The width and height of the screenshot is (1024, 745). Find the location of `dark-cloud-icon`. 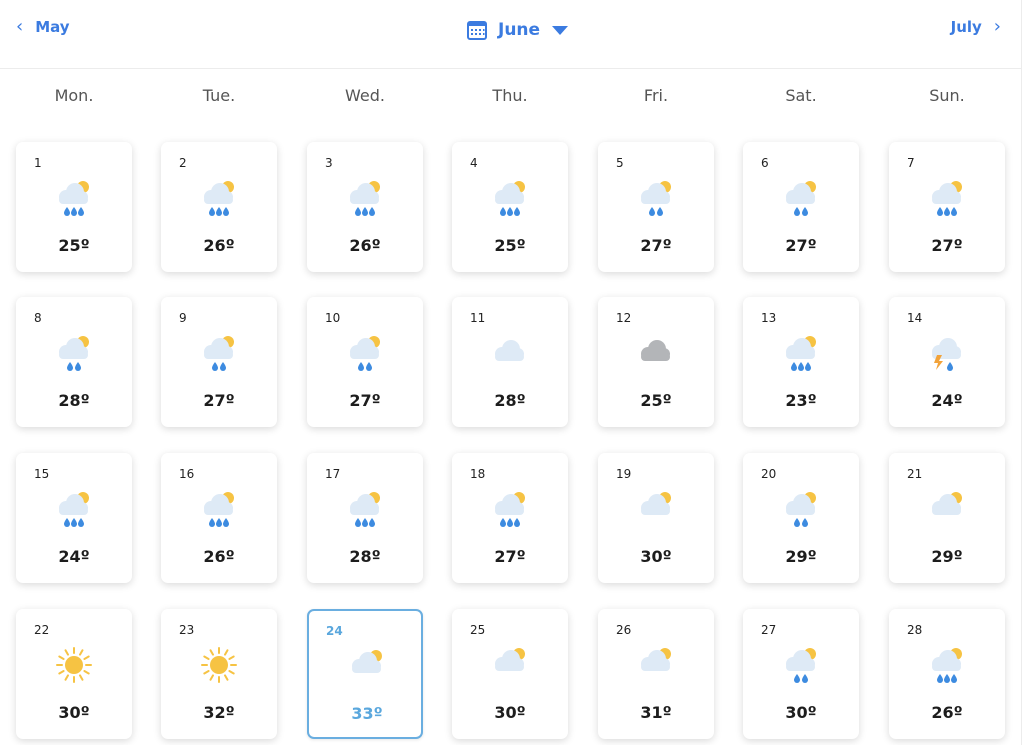

dark-cloud-icon is located at coordinates (656, 353).